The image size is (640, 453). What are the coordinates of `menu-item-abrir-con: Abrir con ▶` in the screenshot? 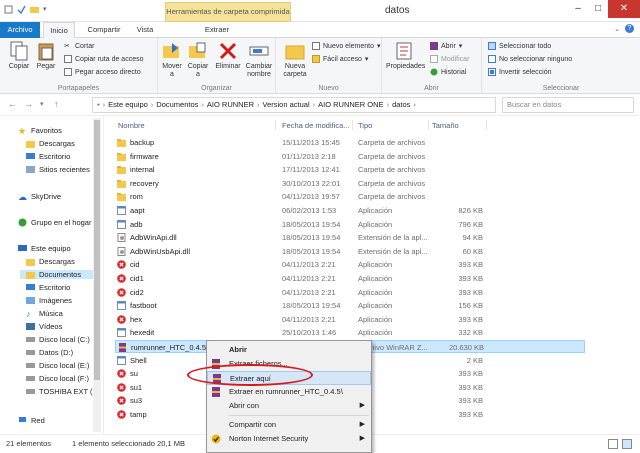 It's located at (289, 406).